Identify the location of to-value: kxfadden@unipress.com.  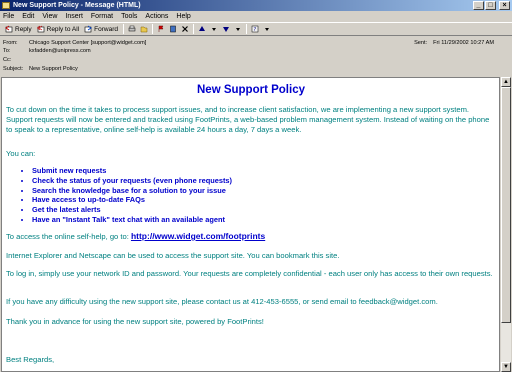
(60, 52).